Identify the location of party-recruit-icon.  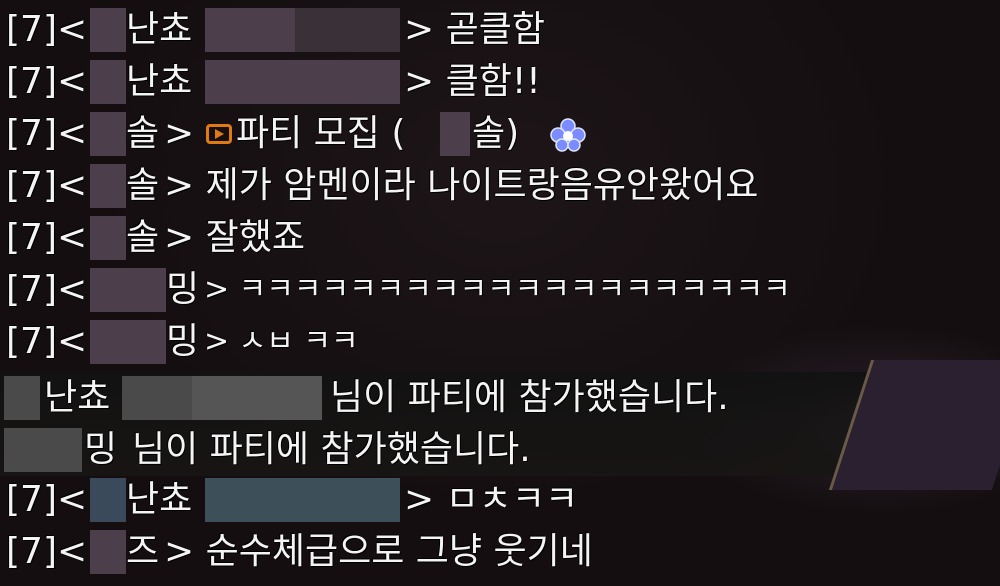
(219, 134).